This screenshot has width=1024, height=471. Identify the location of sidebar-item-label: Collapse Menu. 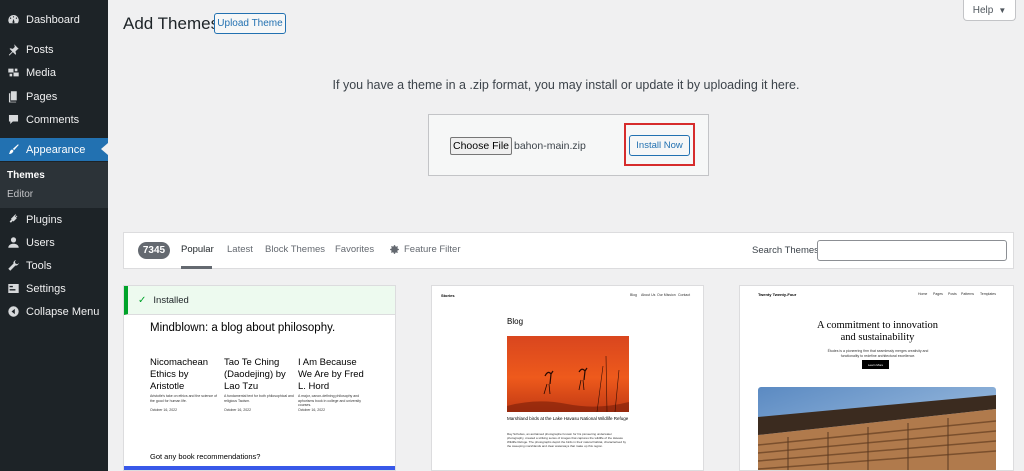
(63, 311).